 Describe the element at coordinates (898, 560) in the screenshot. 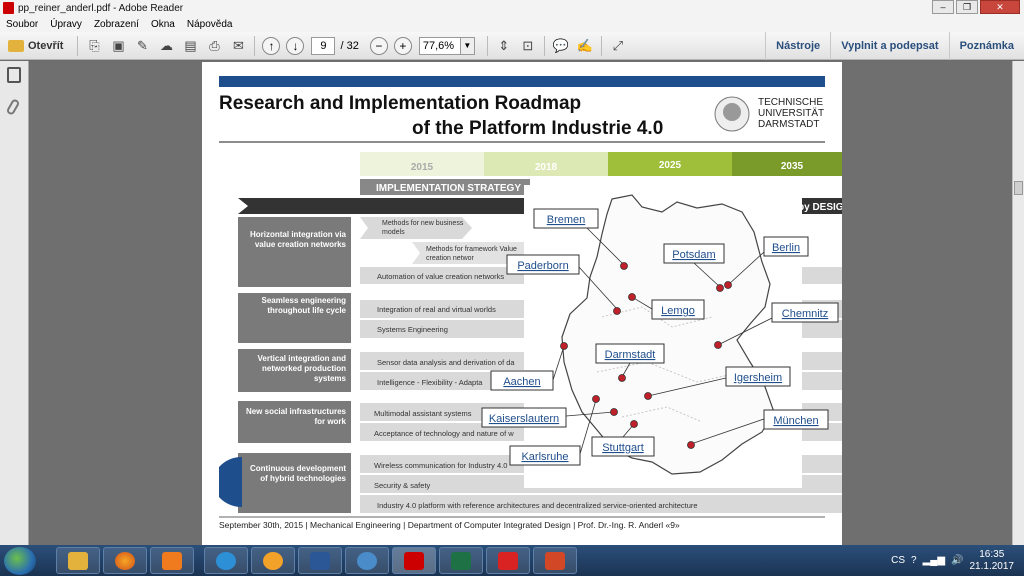

I see `language-indicator: CS` at that location.